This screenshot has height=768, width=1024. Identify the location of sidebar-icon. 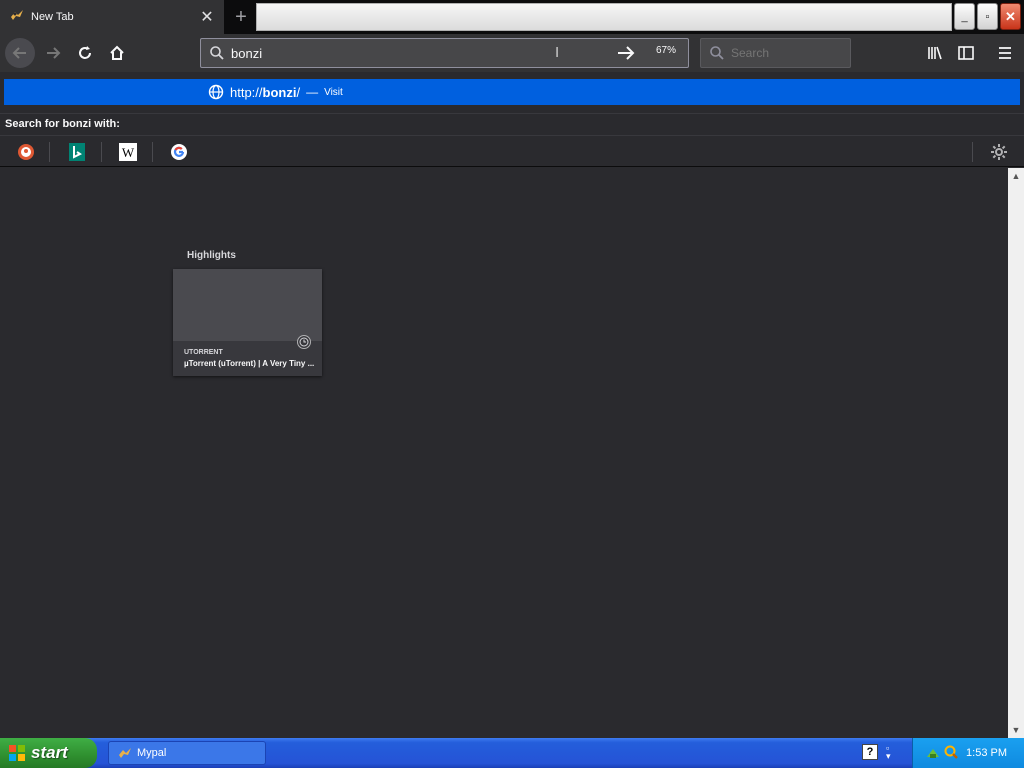
(966, 53).